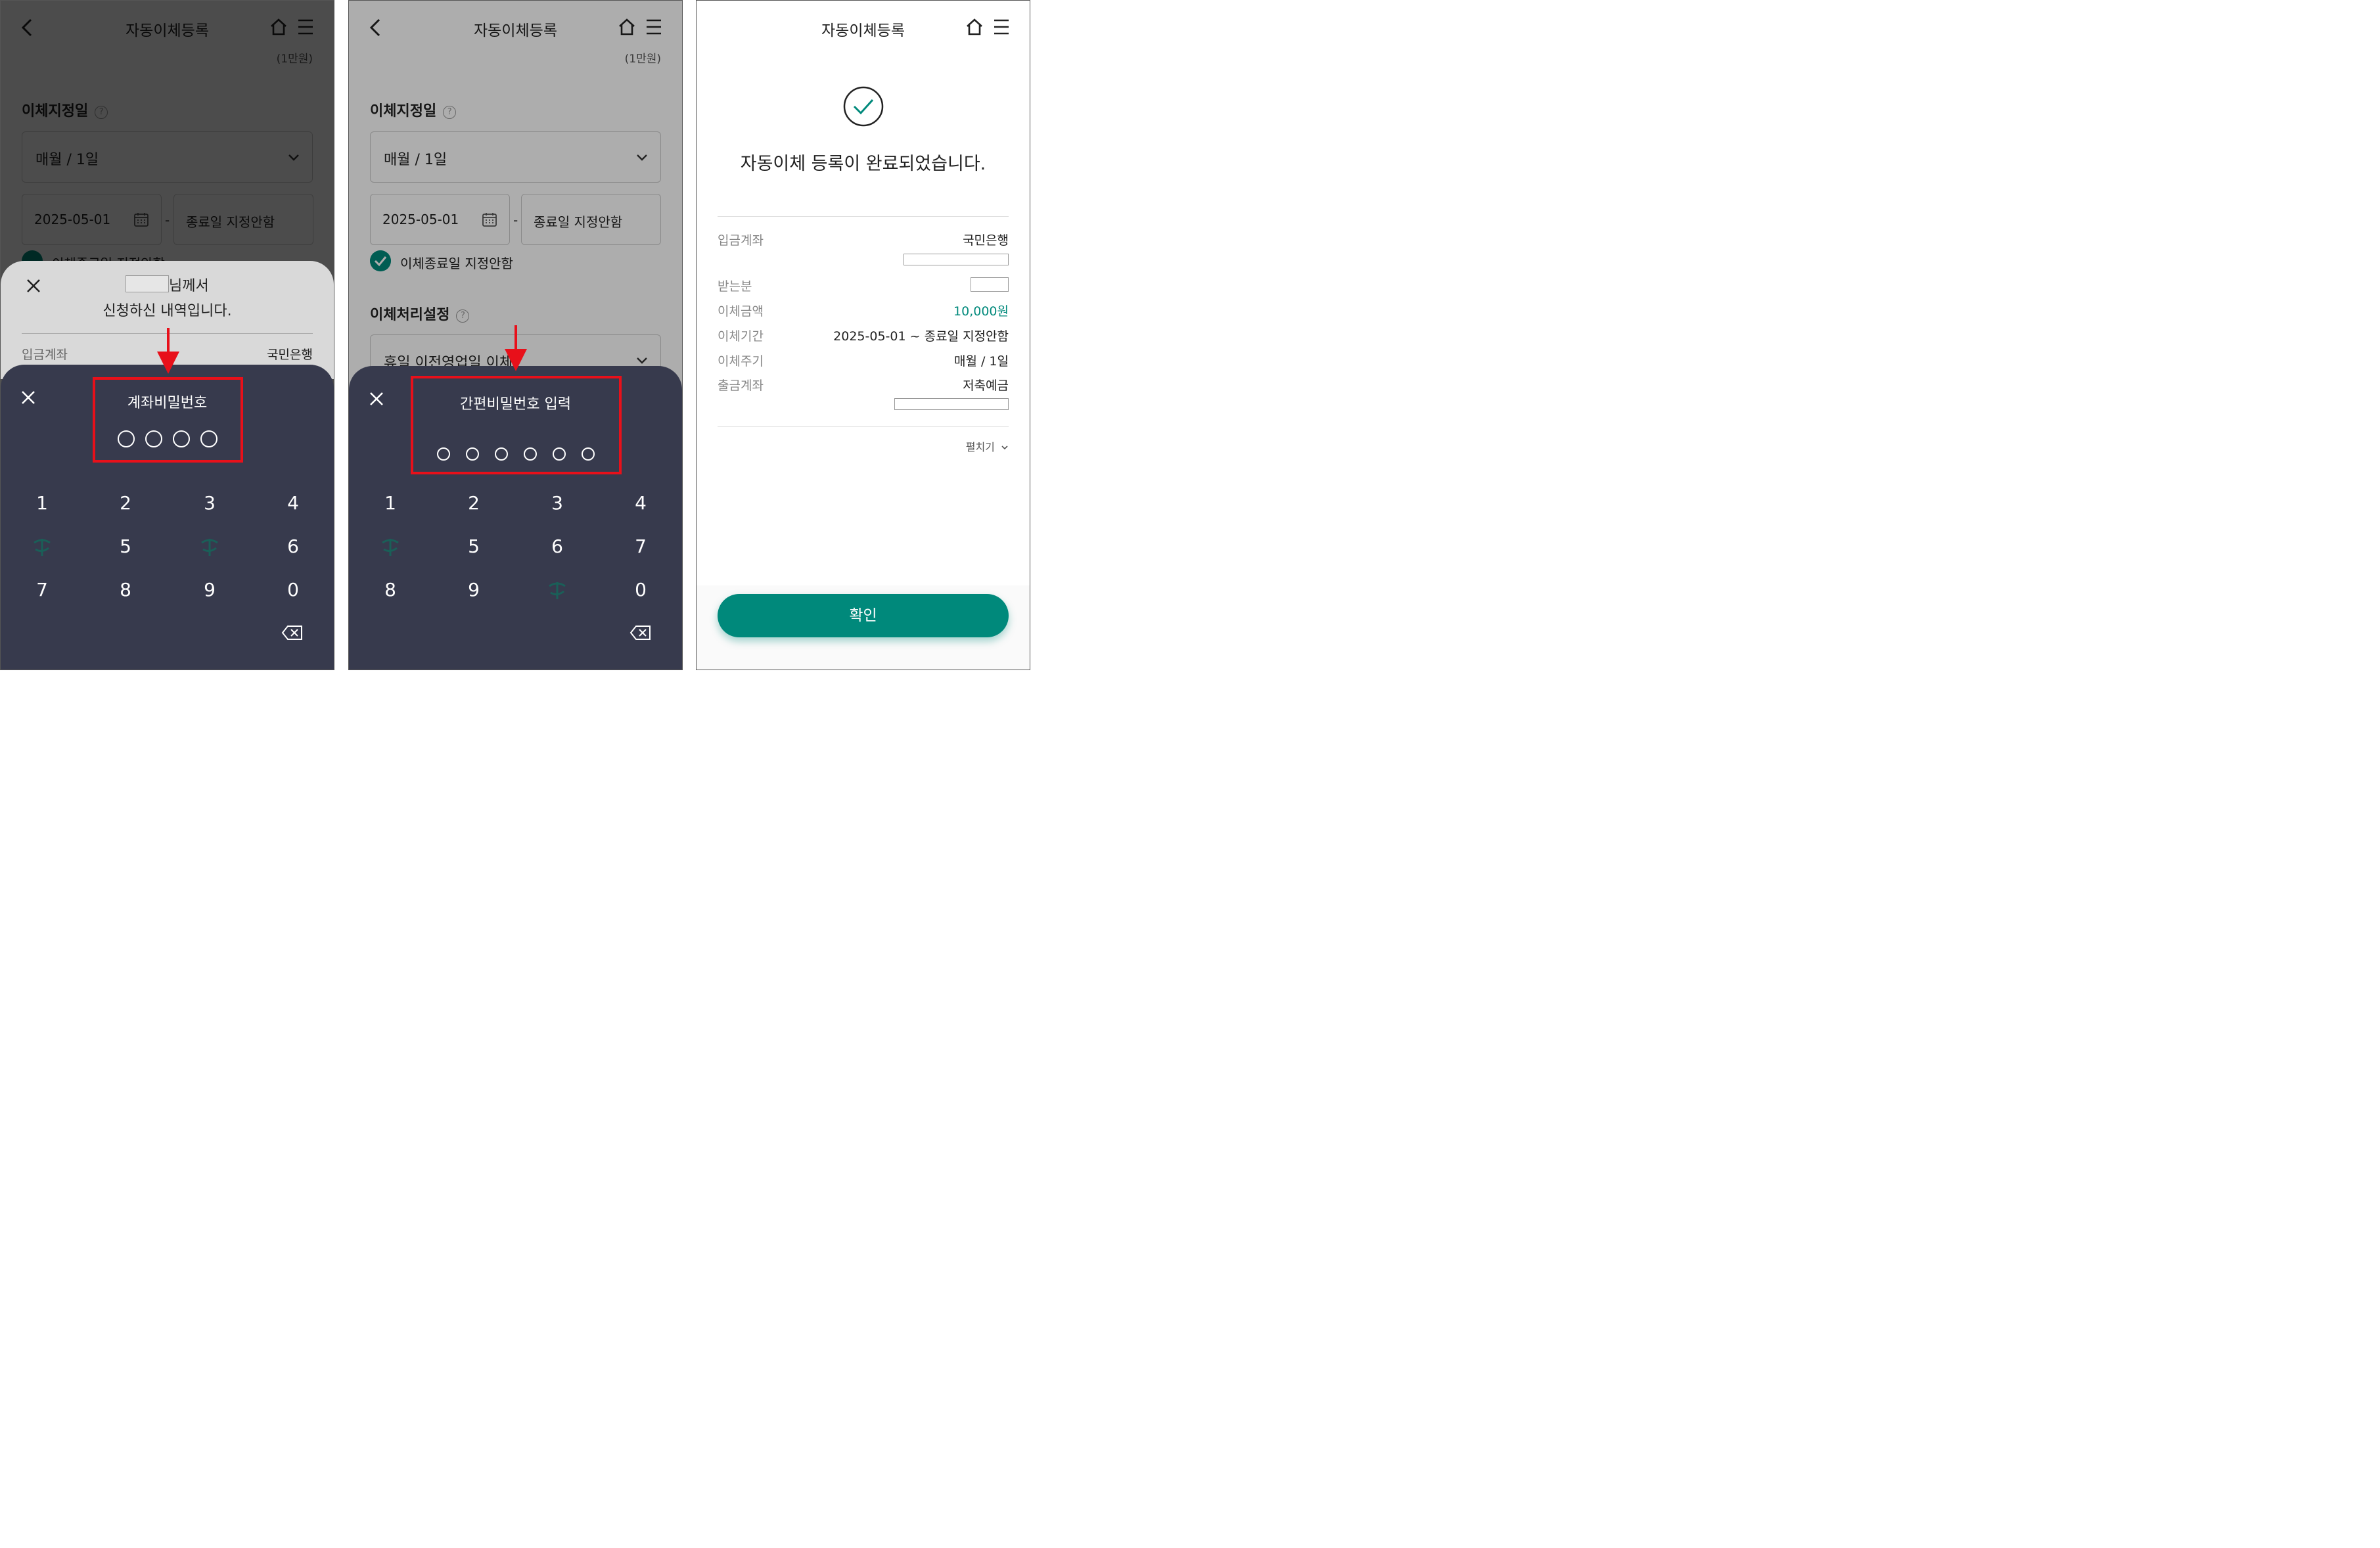 This screenshot has height=1548, width=2380. What do you see at coordinates (981, 361) in the screenshot?
I see `cycle-value: 매월 / 1일` at bounding box center [981, 361].